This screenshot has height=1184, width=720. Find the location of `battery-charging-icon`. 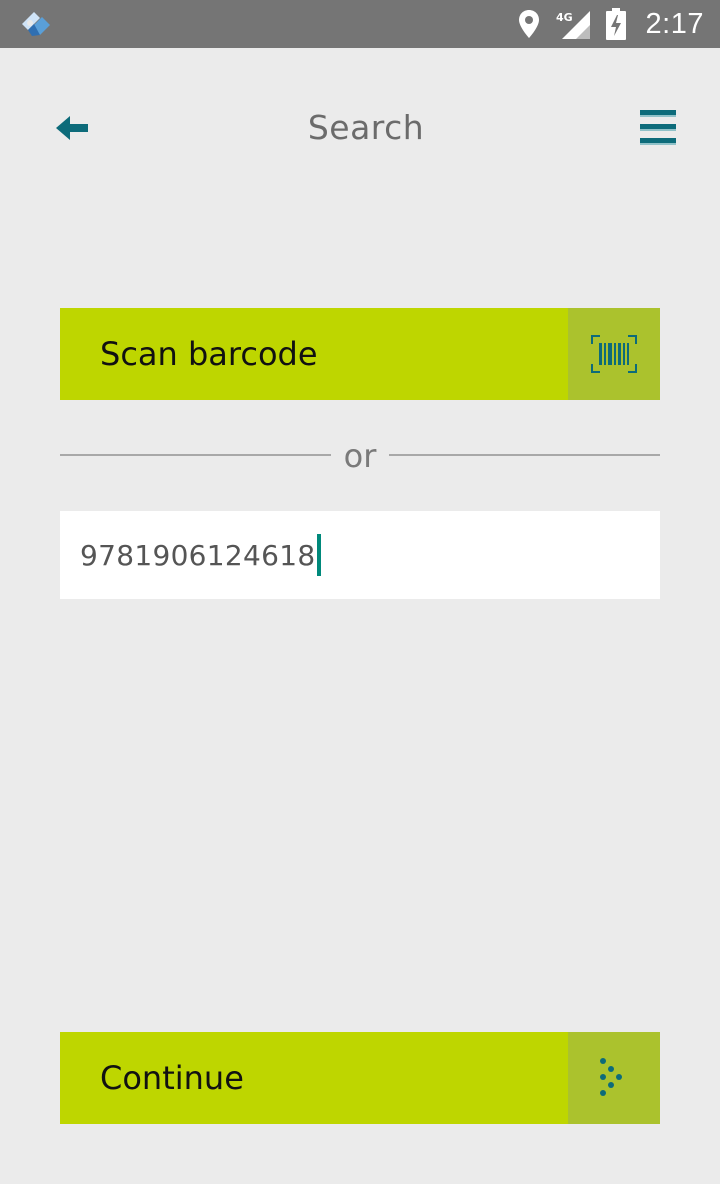

battery-charging-icon is located at coordinates (615, 24).